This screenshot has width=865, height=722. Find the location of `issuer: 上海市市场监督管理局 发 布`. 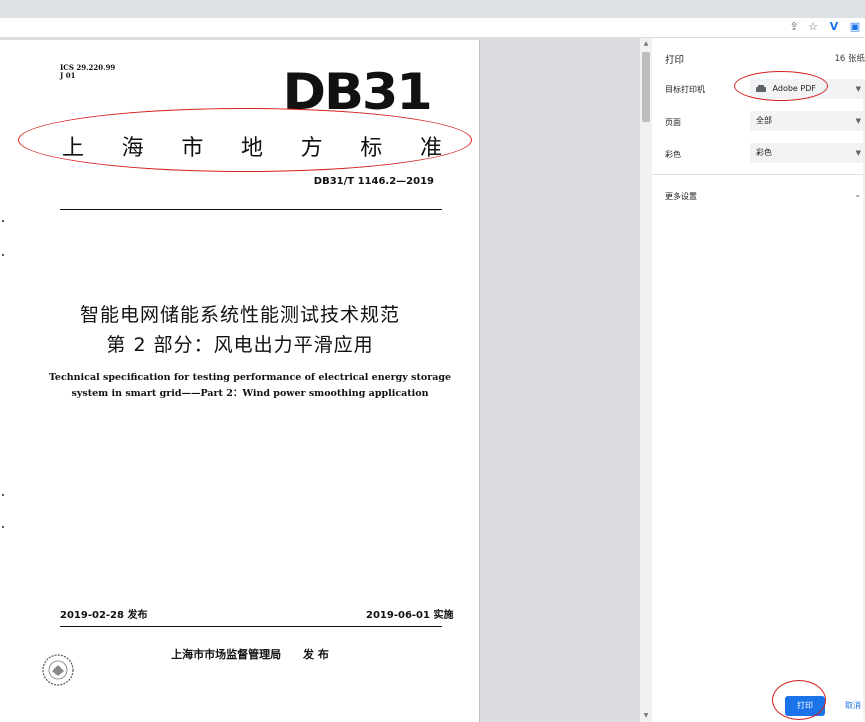

issuer: 上海市市场监督管理局 发 布 is located at coordinates (250, 654).